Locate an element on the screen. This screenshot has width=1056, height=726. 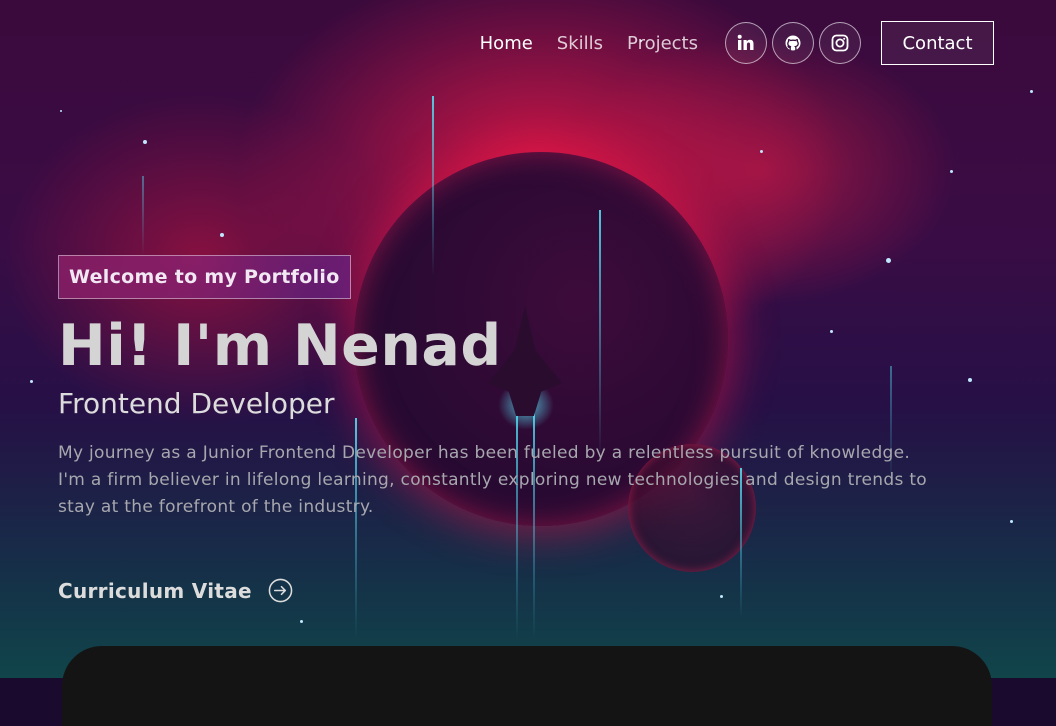
cv-label: Curriculum Vitae is located at coordinates (155, 590).